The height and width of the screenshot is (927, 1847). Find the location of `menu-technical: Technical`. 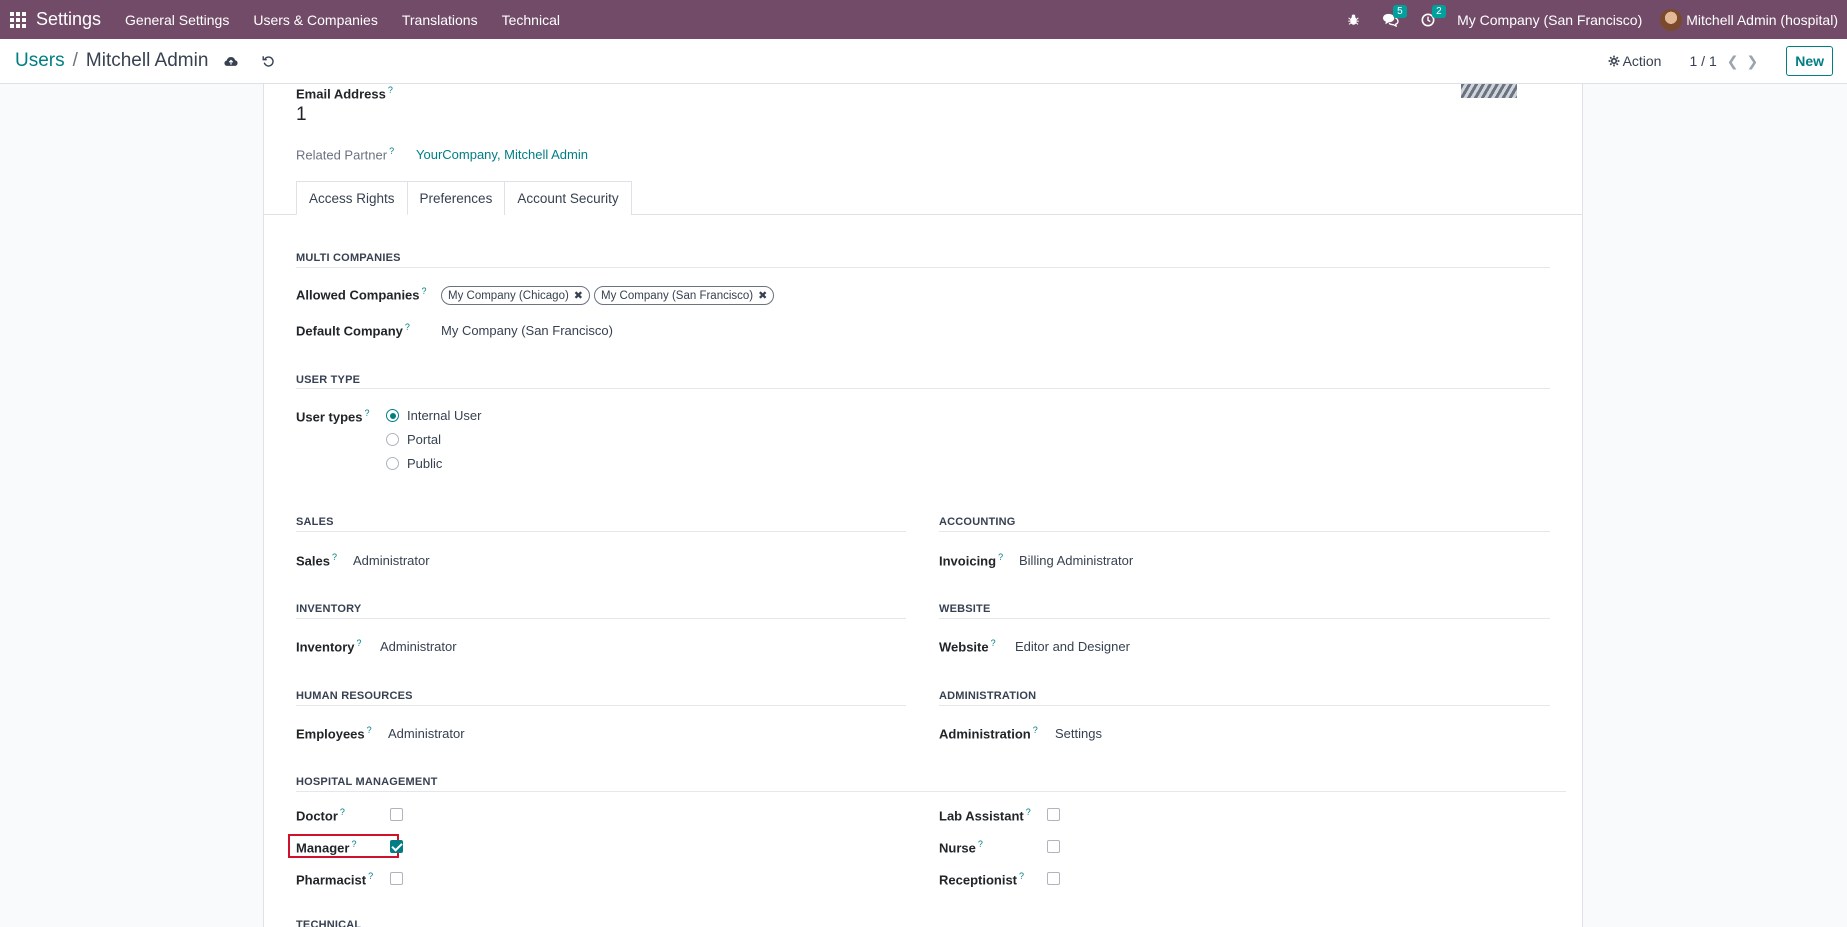

menu-technical: Technical is located at coordinates (531, 20).